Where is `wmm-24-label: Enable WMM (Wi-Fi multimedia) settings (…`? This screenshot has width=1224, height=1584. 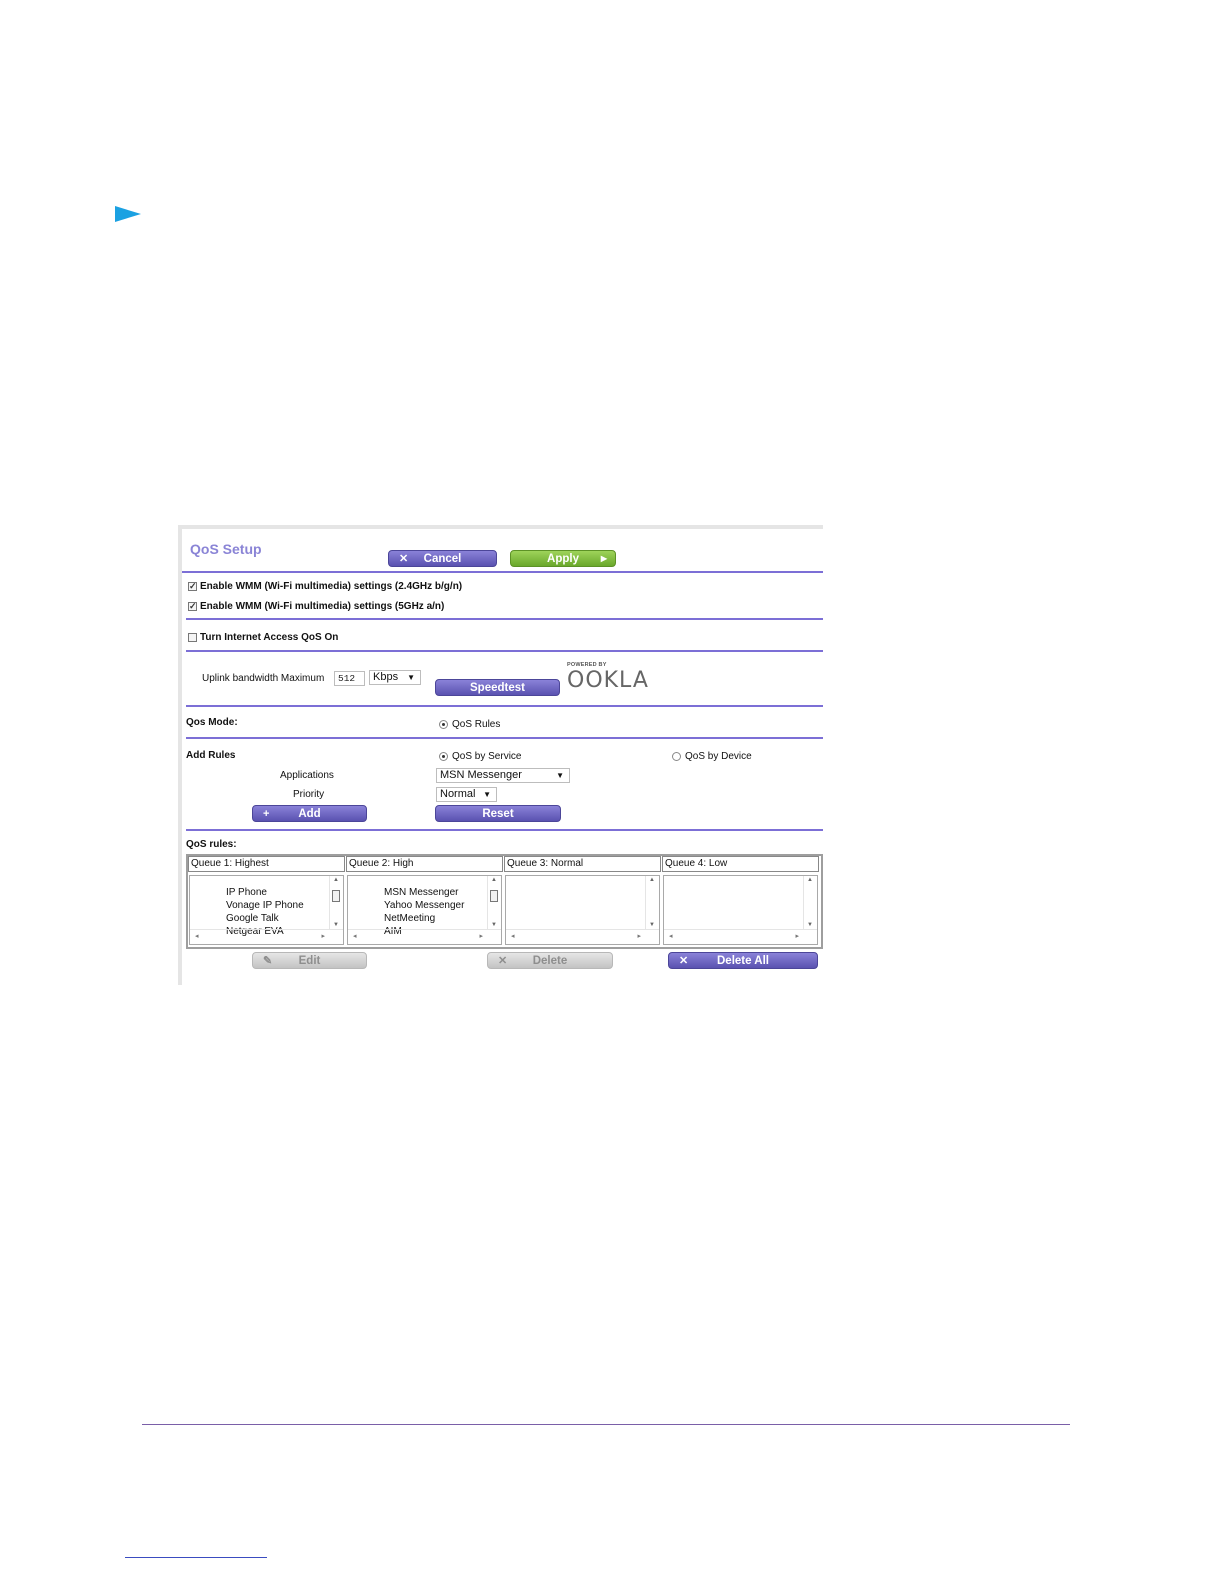 wmm-24-label: Enable WMM (Wi-Fi multimedia) settings (… is located at coordinates (331, 586).